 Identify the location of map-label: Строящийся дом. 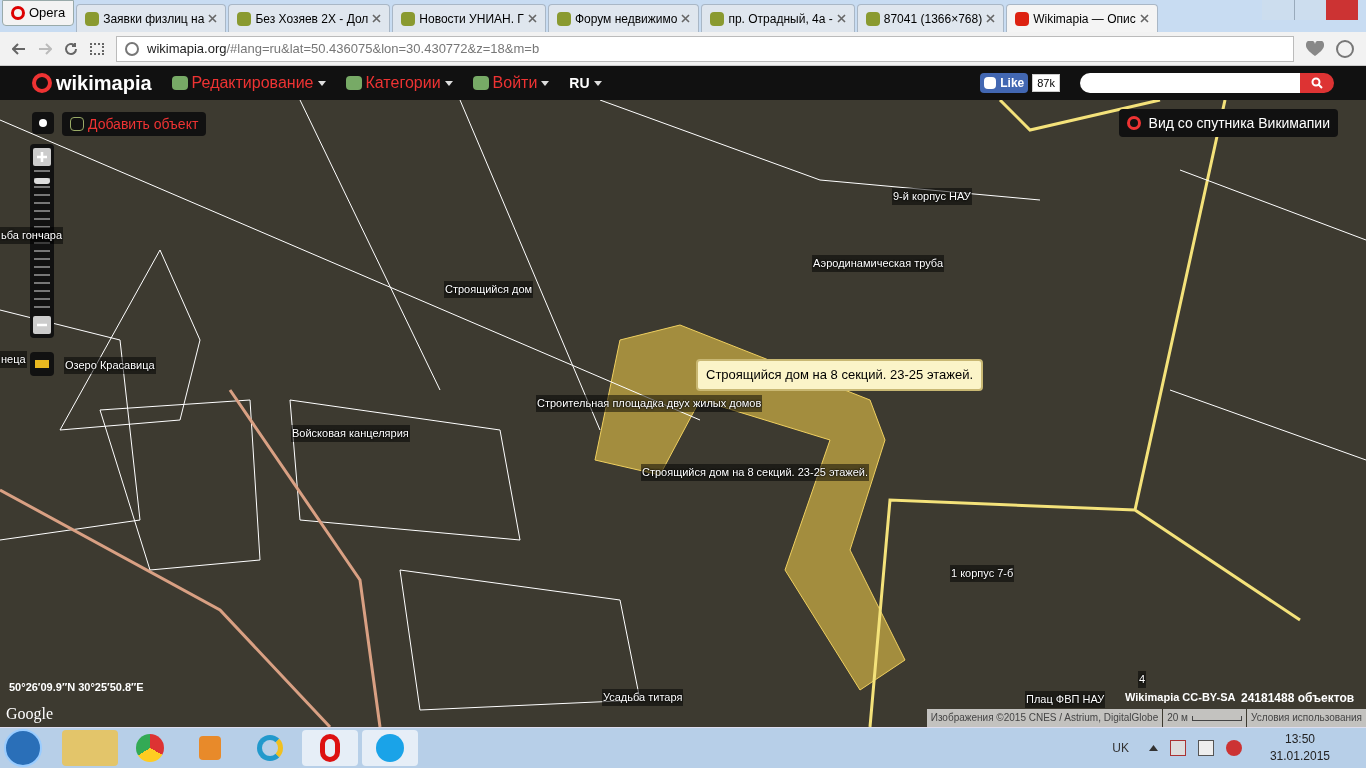
(489, 289).